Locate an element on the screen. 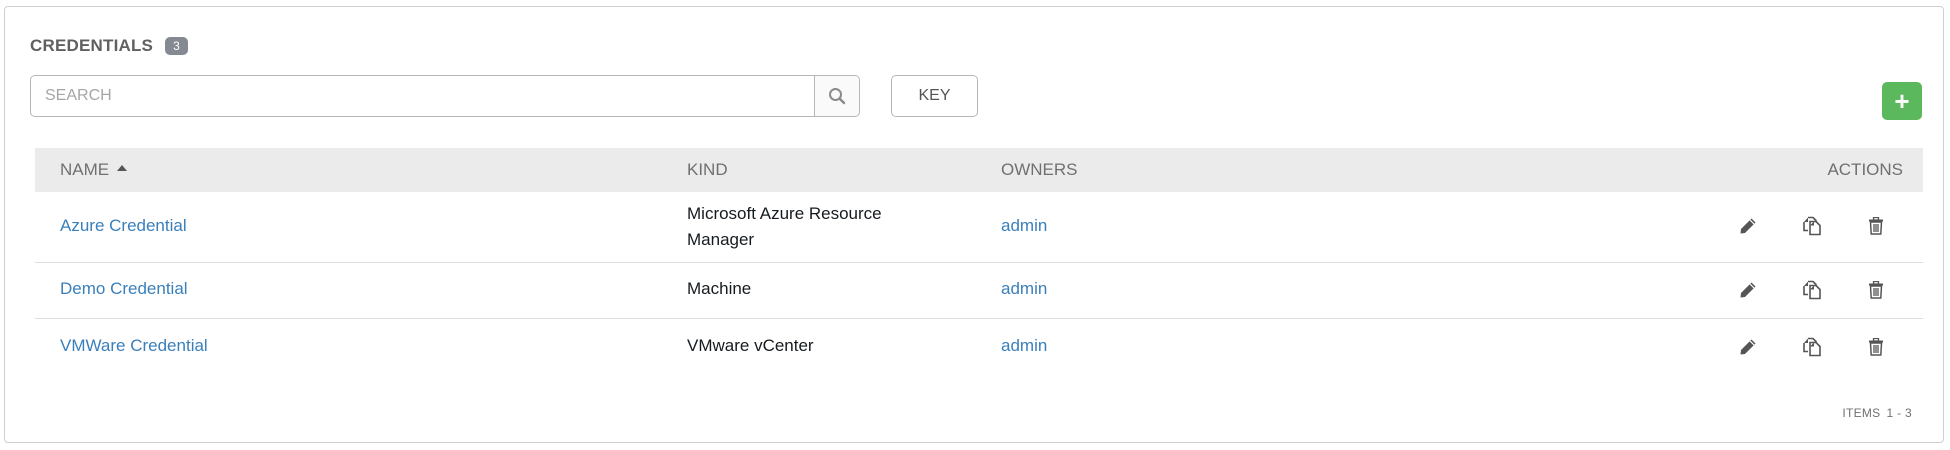  credential-name-link: Demo Credential is located at coordinates (124, 289).